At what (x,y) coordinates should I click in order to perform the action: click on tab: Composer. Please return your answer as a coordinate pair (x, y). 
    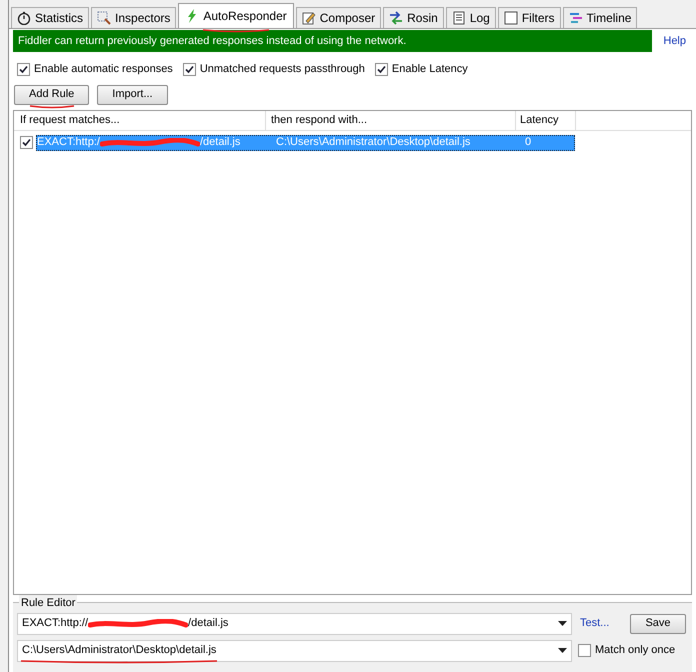
    Looking at the image, I should click on (339, 17).